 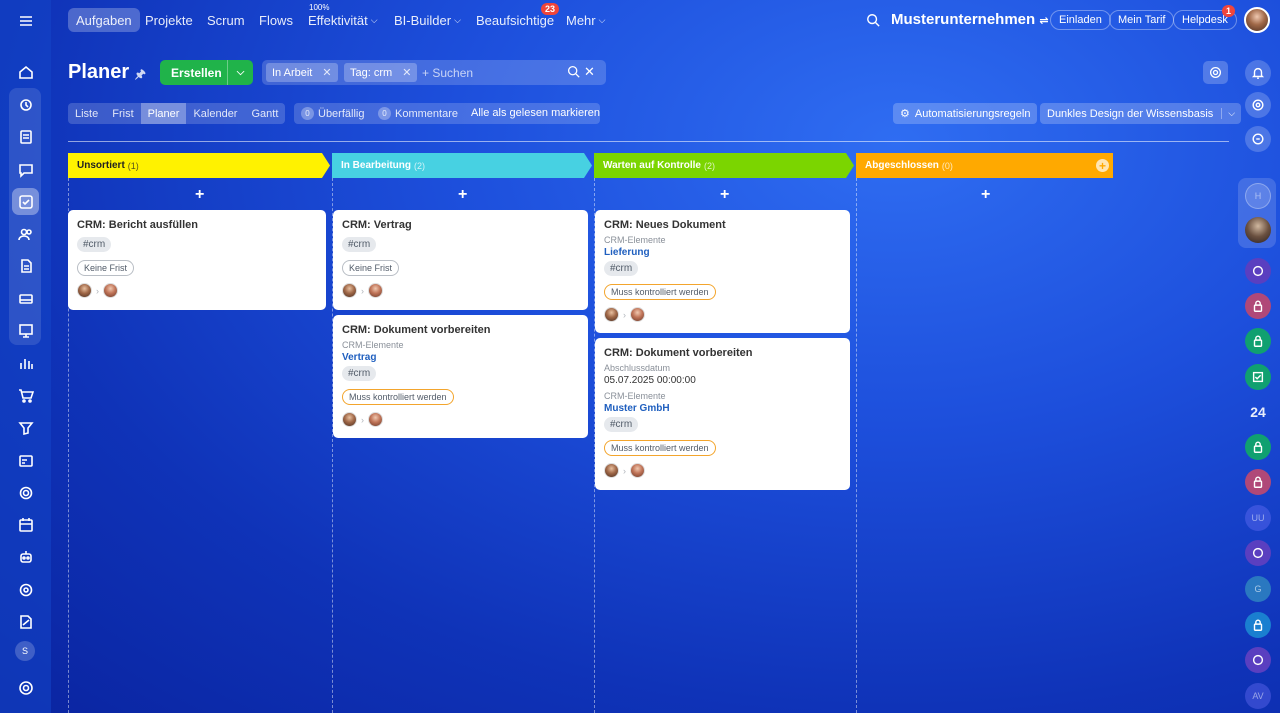 What do you see at coordinates (418, 113) in the screenshot?
I see `comments-counter: 0 Kommentare` at bounding box center [418, 113].